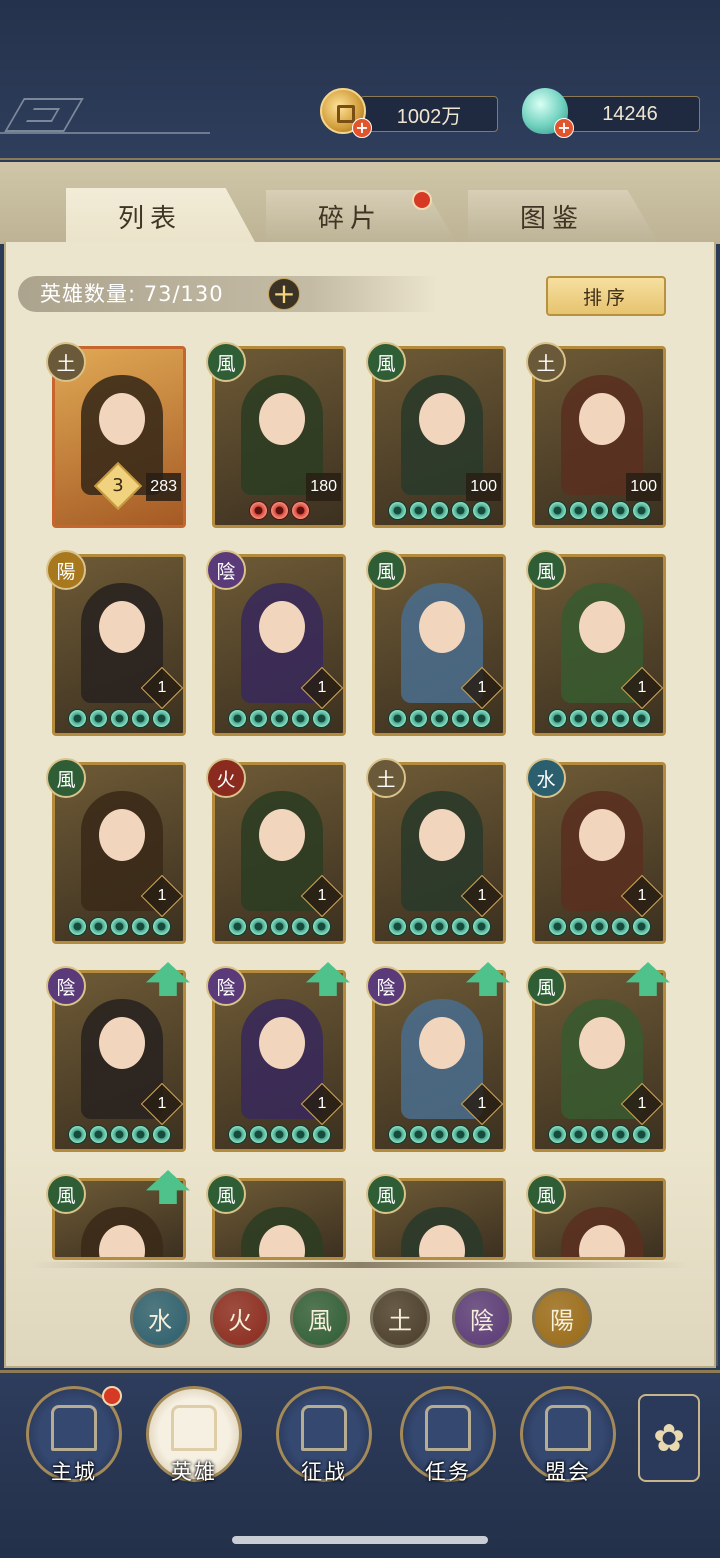 The width and height of the screenshot is (720, 1558). Describe the element at coordinates (240, 1318) in the screenshot. I see `faction-filter-button: 火` at that location.